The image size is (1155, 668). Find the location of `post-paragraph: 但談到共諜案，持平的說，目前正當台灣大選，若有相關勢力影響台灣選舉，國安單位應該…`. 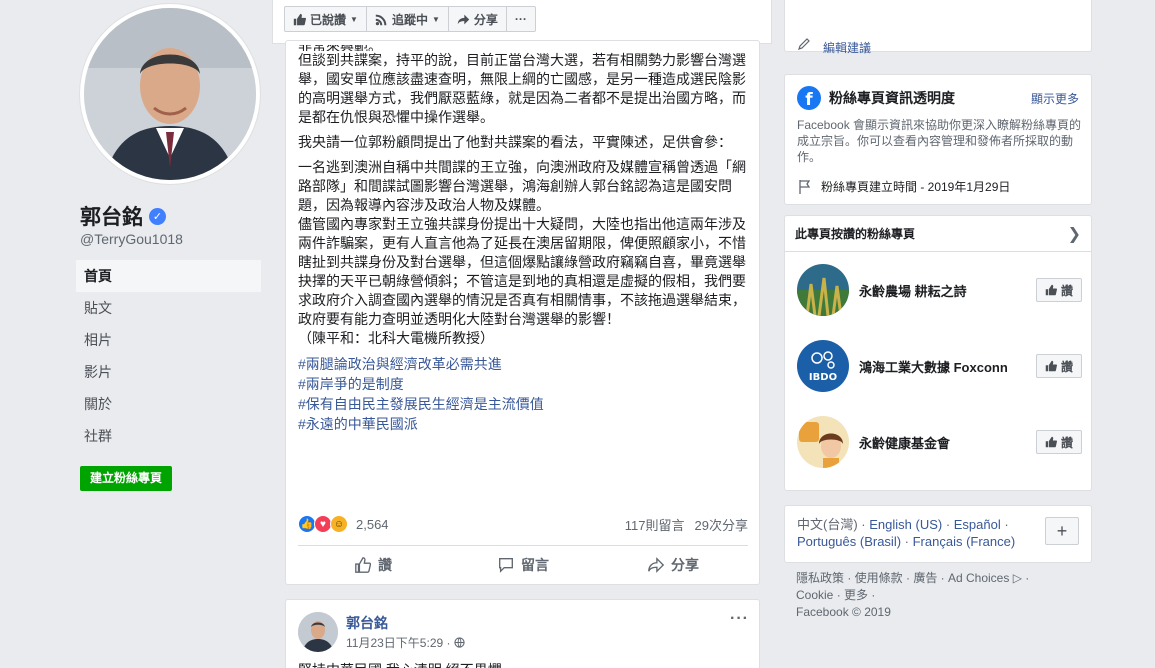

post-paragraph: 但談到共諜案，持平的說，目前正當台灣大選，若有相關勢力影響台灣選舉，國安單位應該… is located at coordinates (522, 88).